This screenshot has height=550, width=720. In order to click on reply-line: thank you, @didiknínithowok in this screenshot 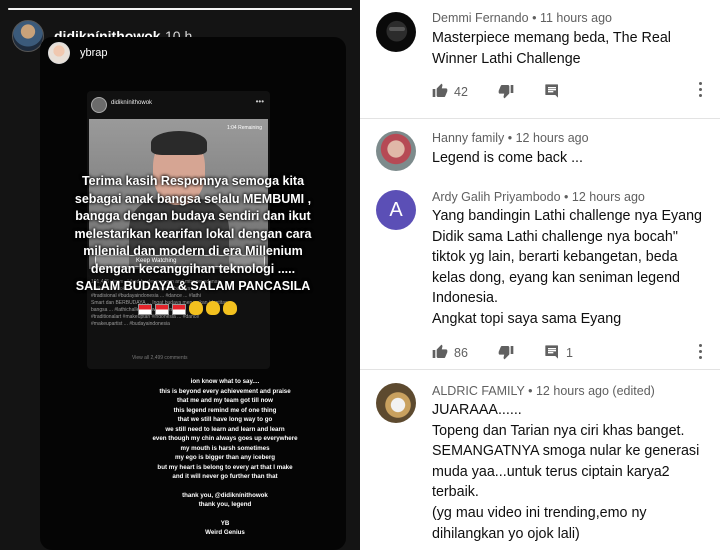, I will do `click(225, 495)`.